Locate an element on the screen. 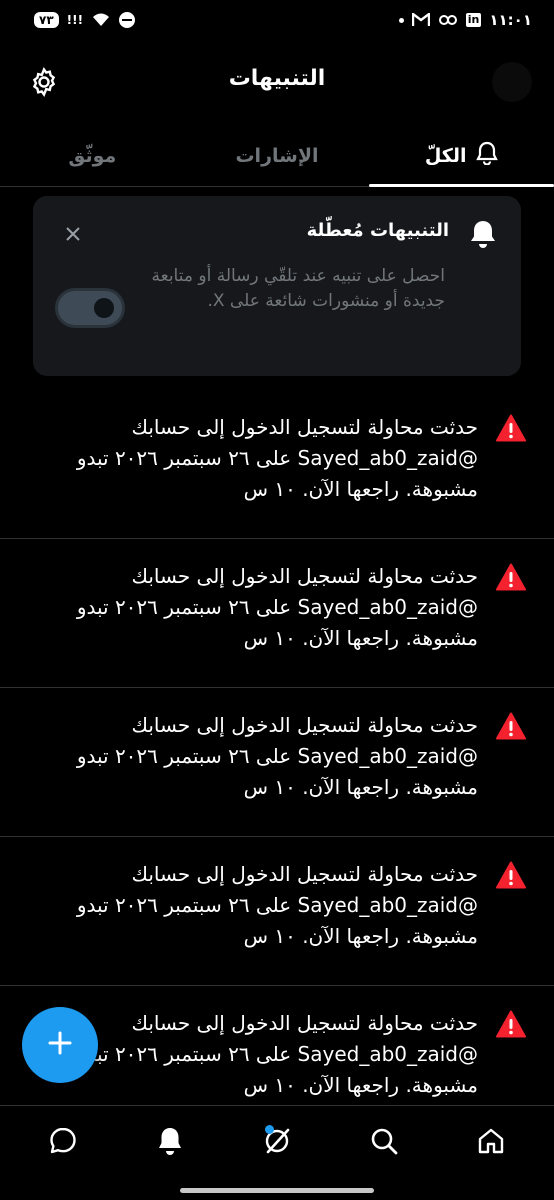 Image resolution: width=554 pixels, height=1200 pixels. tab-all: الكلّ is located at coordinates (461, 156).